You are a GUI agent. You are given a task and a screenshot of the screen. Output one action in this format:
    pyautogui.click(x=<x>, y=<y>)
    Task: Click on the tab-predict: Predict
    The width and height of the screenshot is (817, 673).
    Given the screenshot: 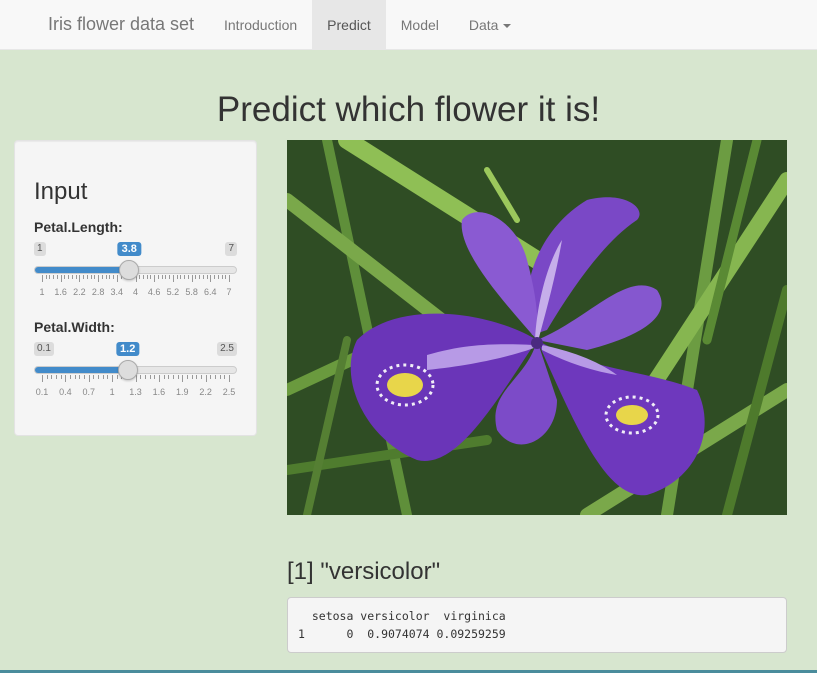 What is the action you would take?
    pyautogui.click(x=349, y=25)
    